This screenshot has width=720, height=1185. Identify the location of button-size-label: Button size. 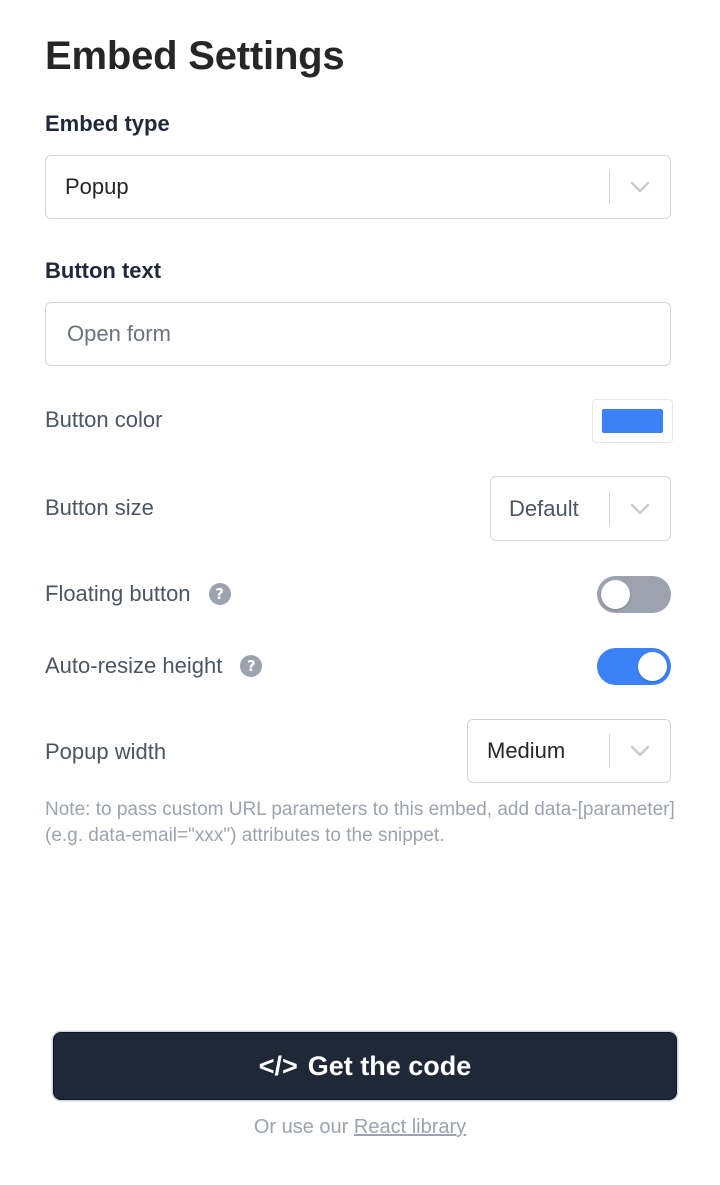
(99, 508).